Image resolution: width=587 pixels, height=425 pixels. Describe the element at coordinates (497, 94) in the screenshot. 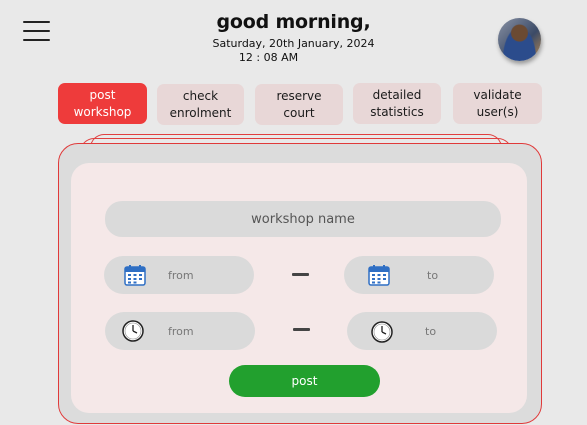

I see `tab-label: validate` at that location.